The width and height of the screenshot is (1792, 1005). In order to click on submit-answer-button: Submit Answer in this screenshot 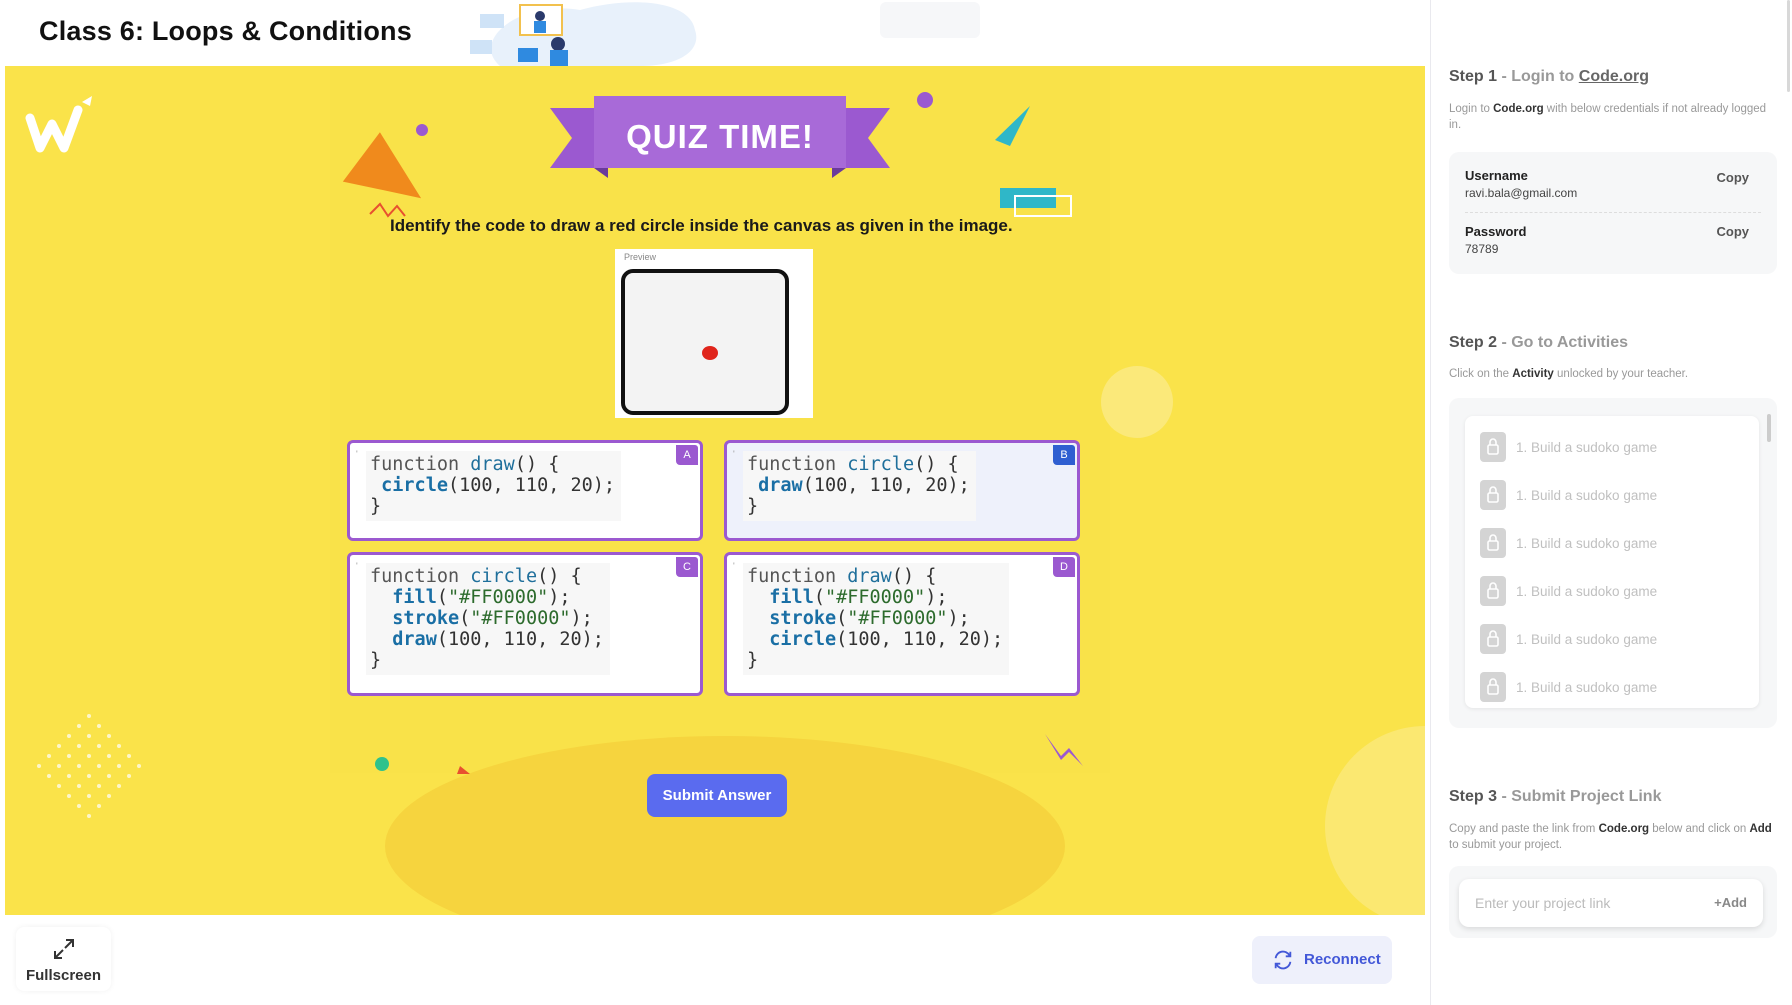, I will do `click(717, 795)`.